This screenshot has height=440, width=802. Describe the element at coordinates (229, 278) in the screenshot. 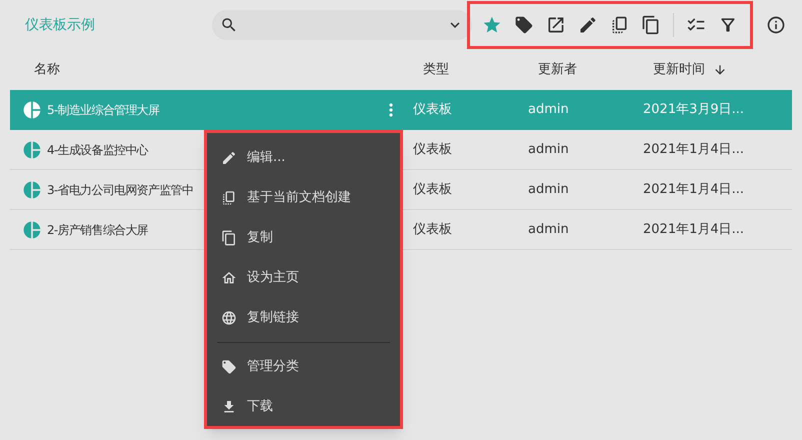

I see `home-icon` at that location.